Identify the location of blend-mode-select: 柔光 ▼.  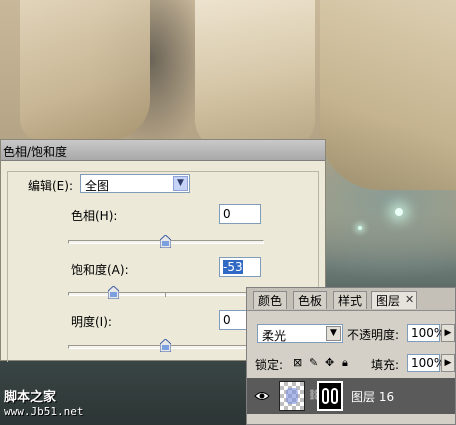
(300, 333).